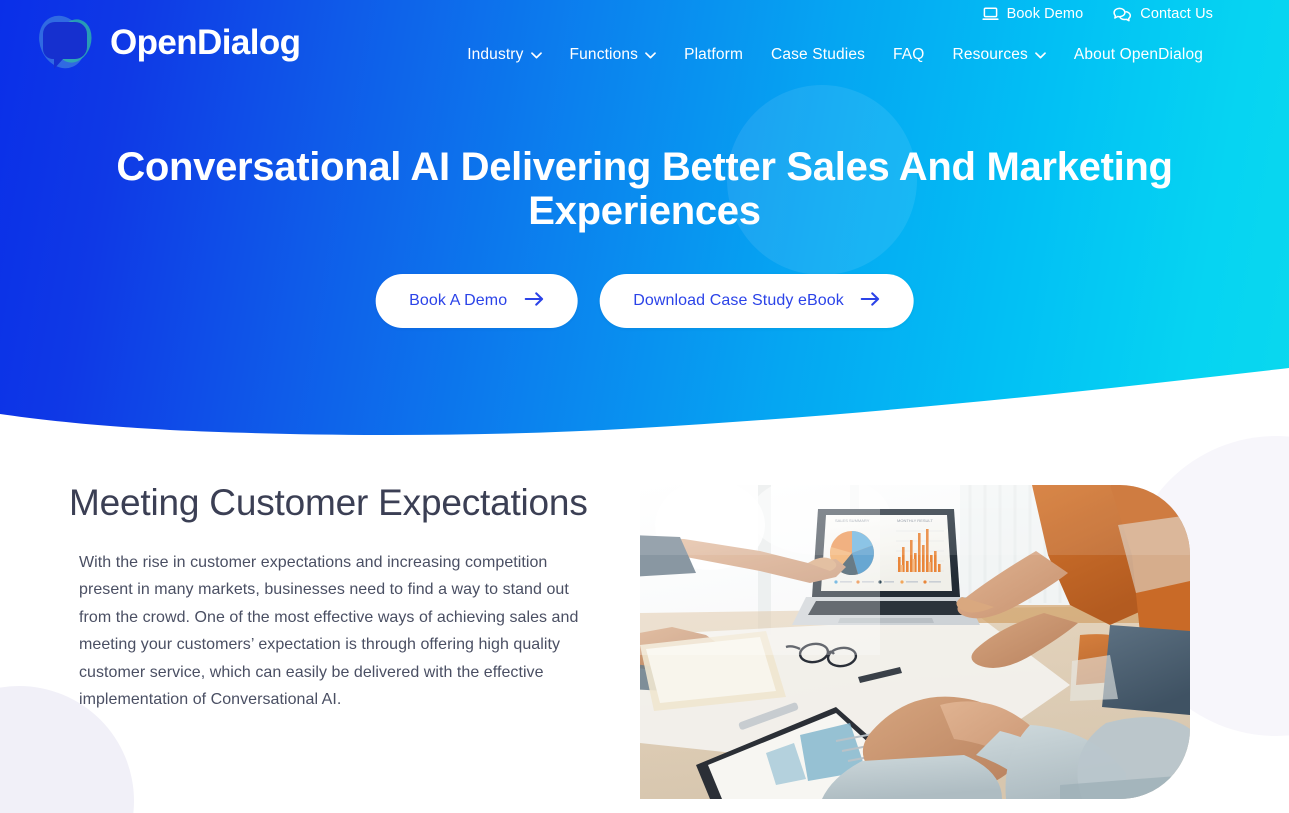  Describe the element at coordinates (990, 14) in the screenshot. I see `laptop-icon` at that location.